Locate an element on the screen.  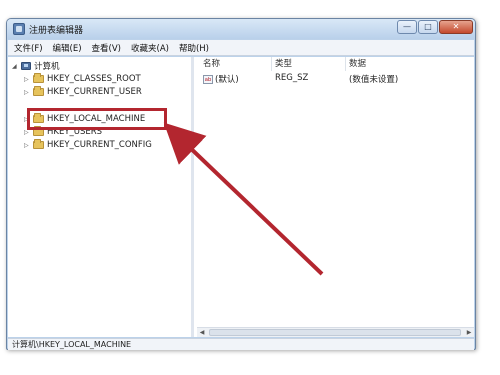
tree-item-hkey-current-user: ▷ HKEY_CURRENT_USER is located at coordinates (83, 92).